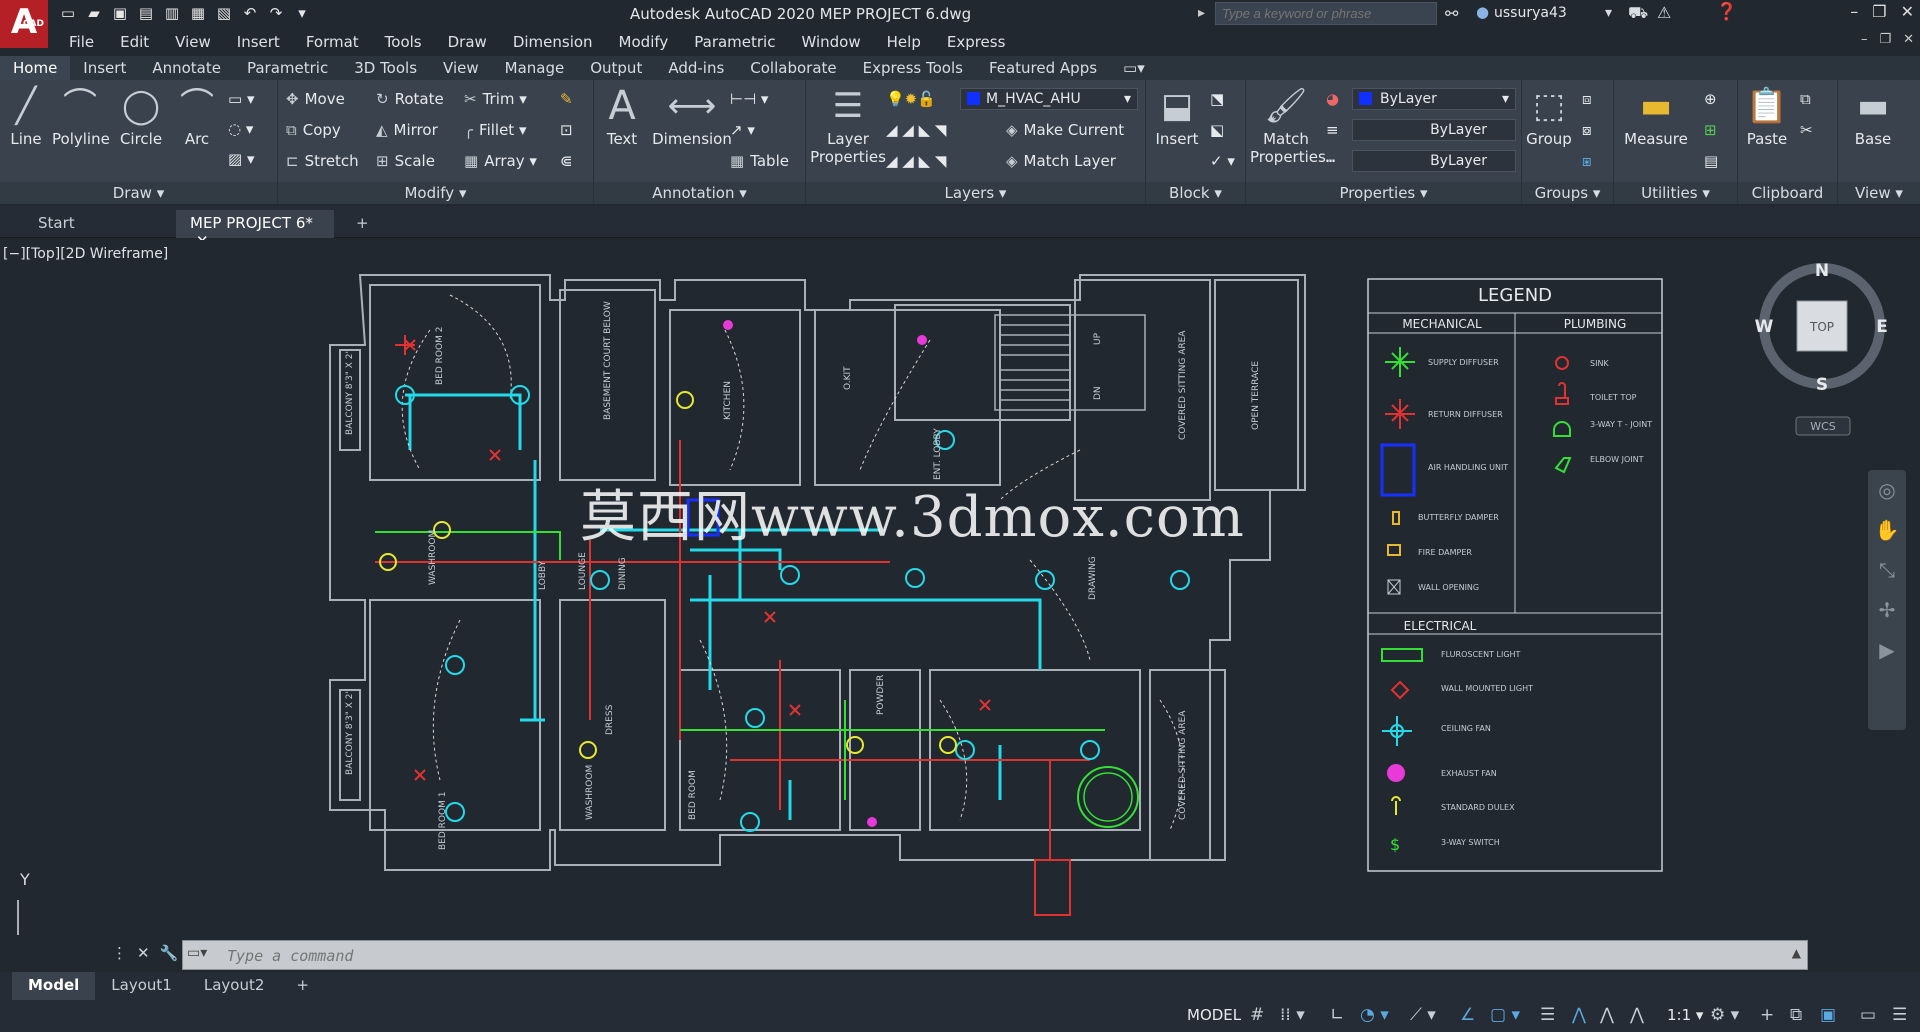 The height and width of the screenshot is (1032, 1920). Describe the element at coordinates (313, 130) in the screenshot. I see `copy-button: ⧉ Copy` at that location.